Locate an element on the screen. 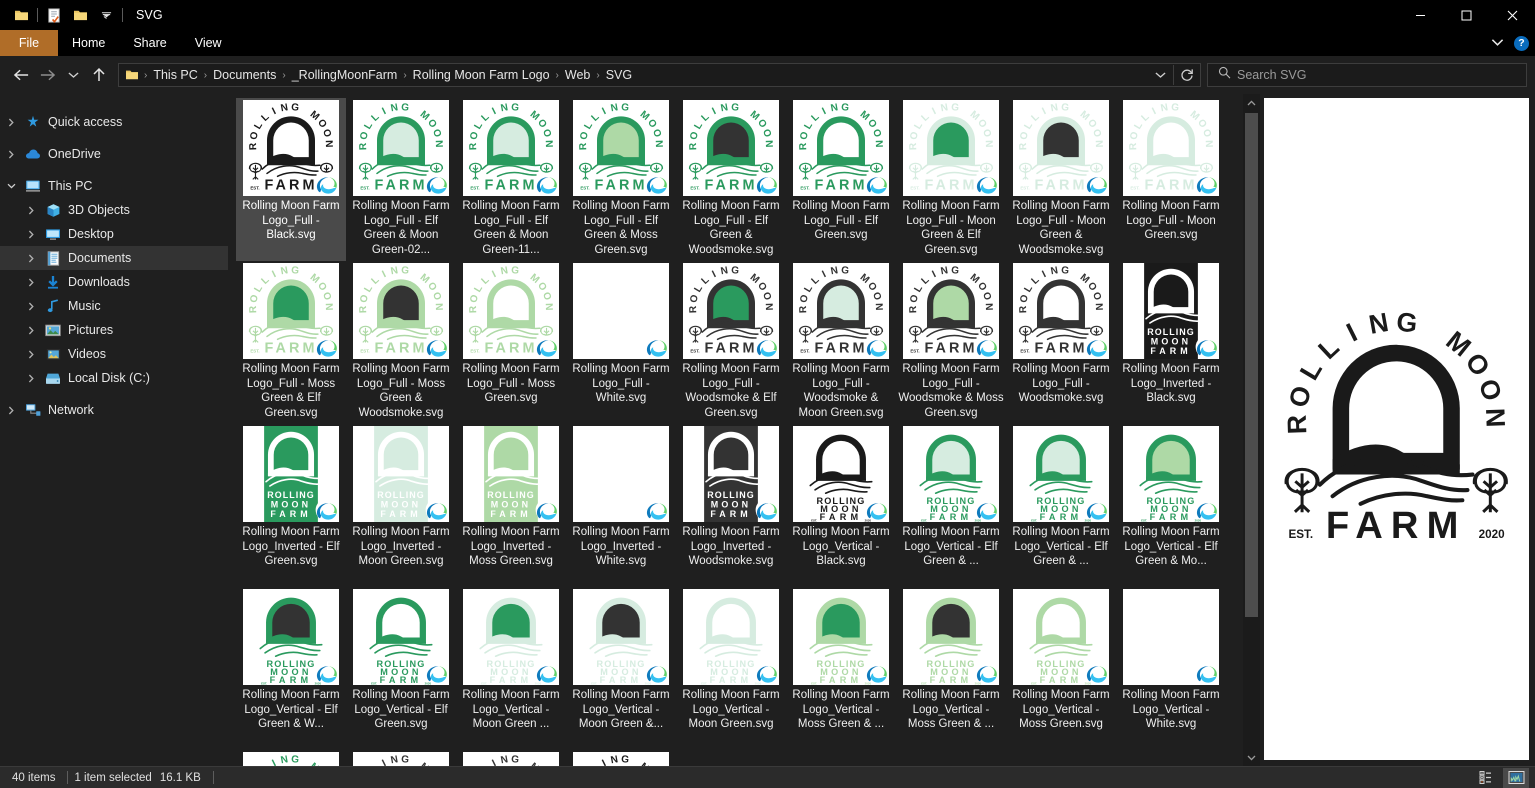 This screenshot has width=1535, height=788. sidebar-item-desktop: Desktop is located at coordinates (114, 234).